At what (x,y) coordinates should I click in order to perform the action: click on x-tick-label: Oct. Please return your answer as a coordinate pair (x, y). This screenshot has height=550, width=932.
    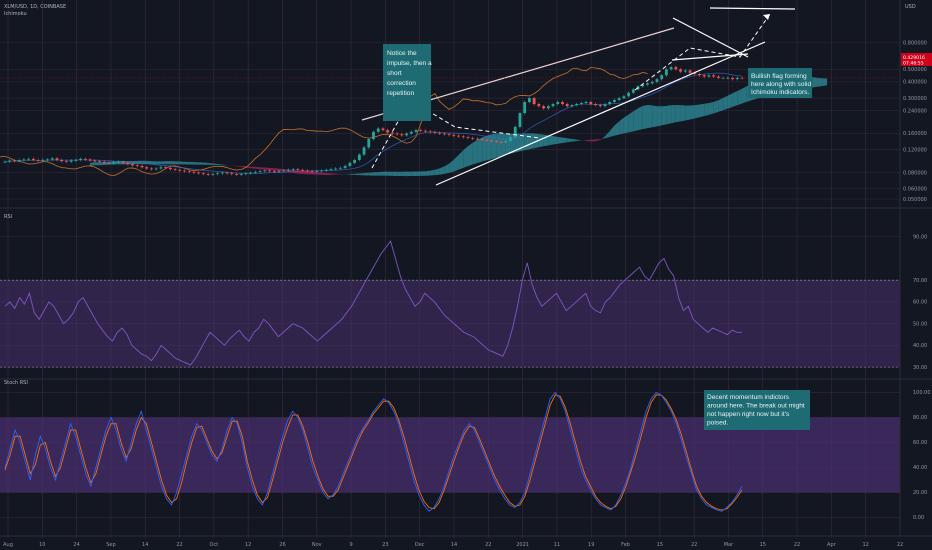
    Looking at the image, I should click on (214, 545).